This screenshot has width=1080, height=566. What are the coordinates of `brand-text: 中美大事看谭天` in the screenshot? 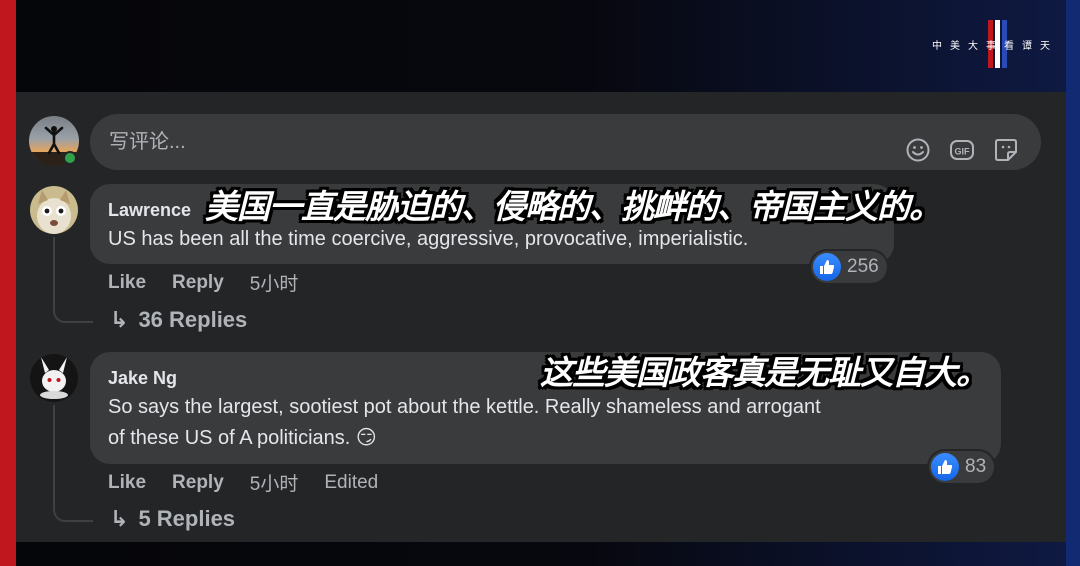 It's located at (995, 46).